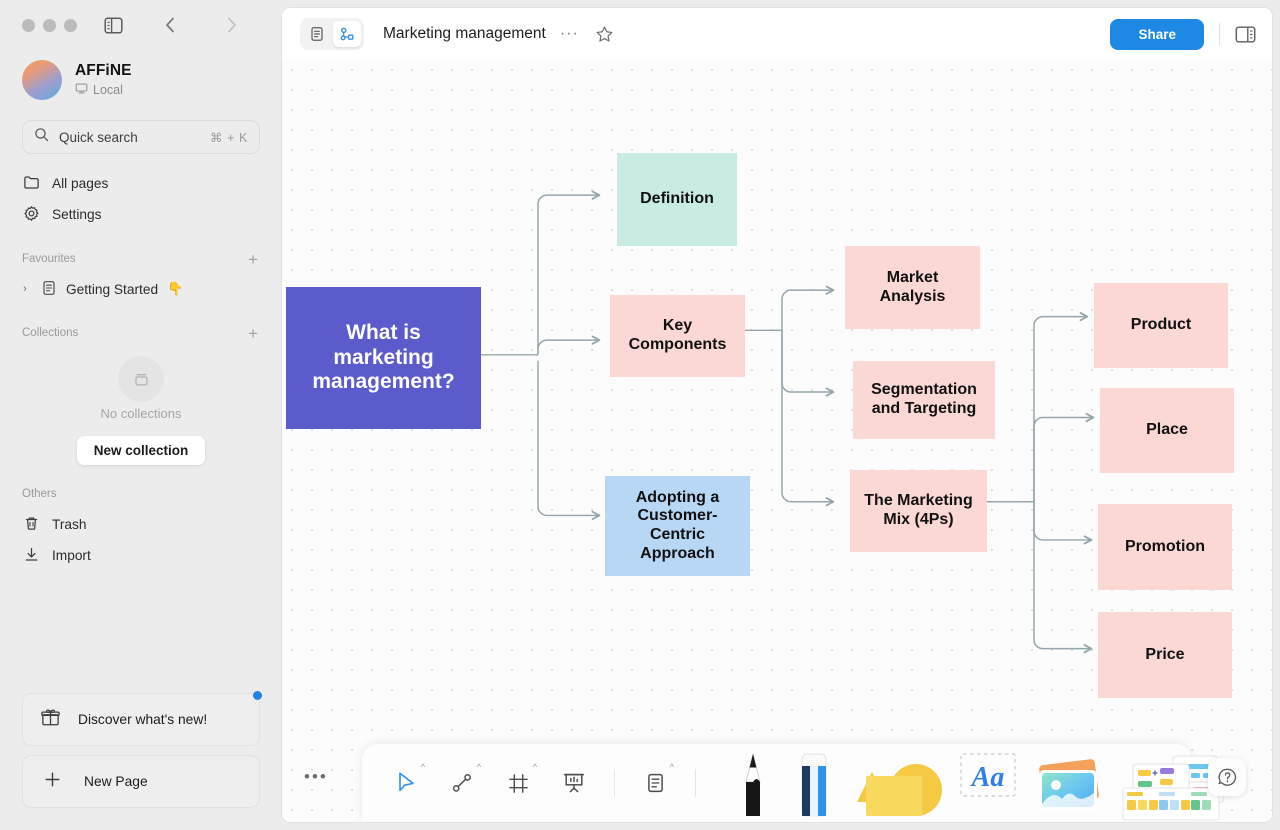  What do you see at coordinates (98, 137) in the screenshot?
I see `quick-search-label: Quick search` at bounding box center [98, 137].